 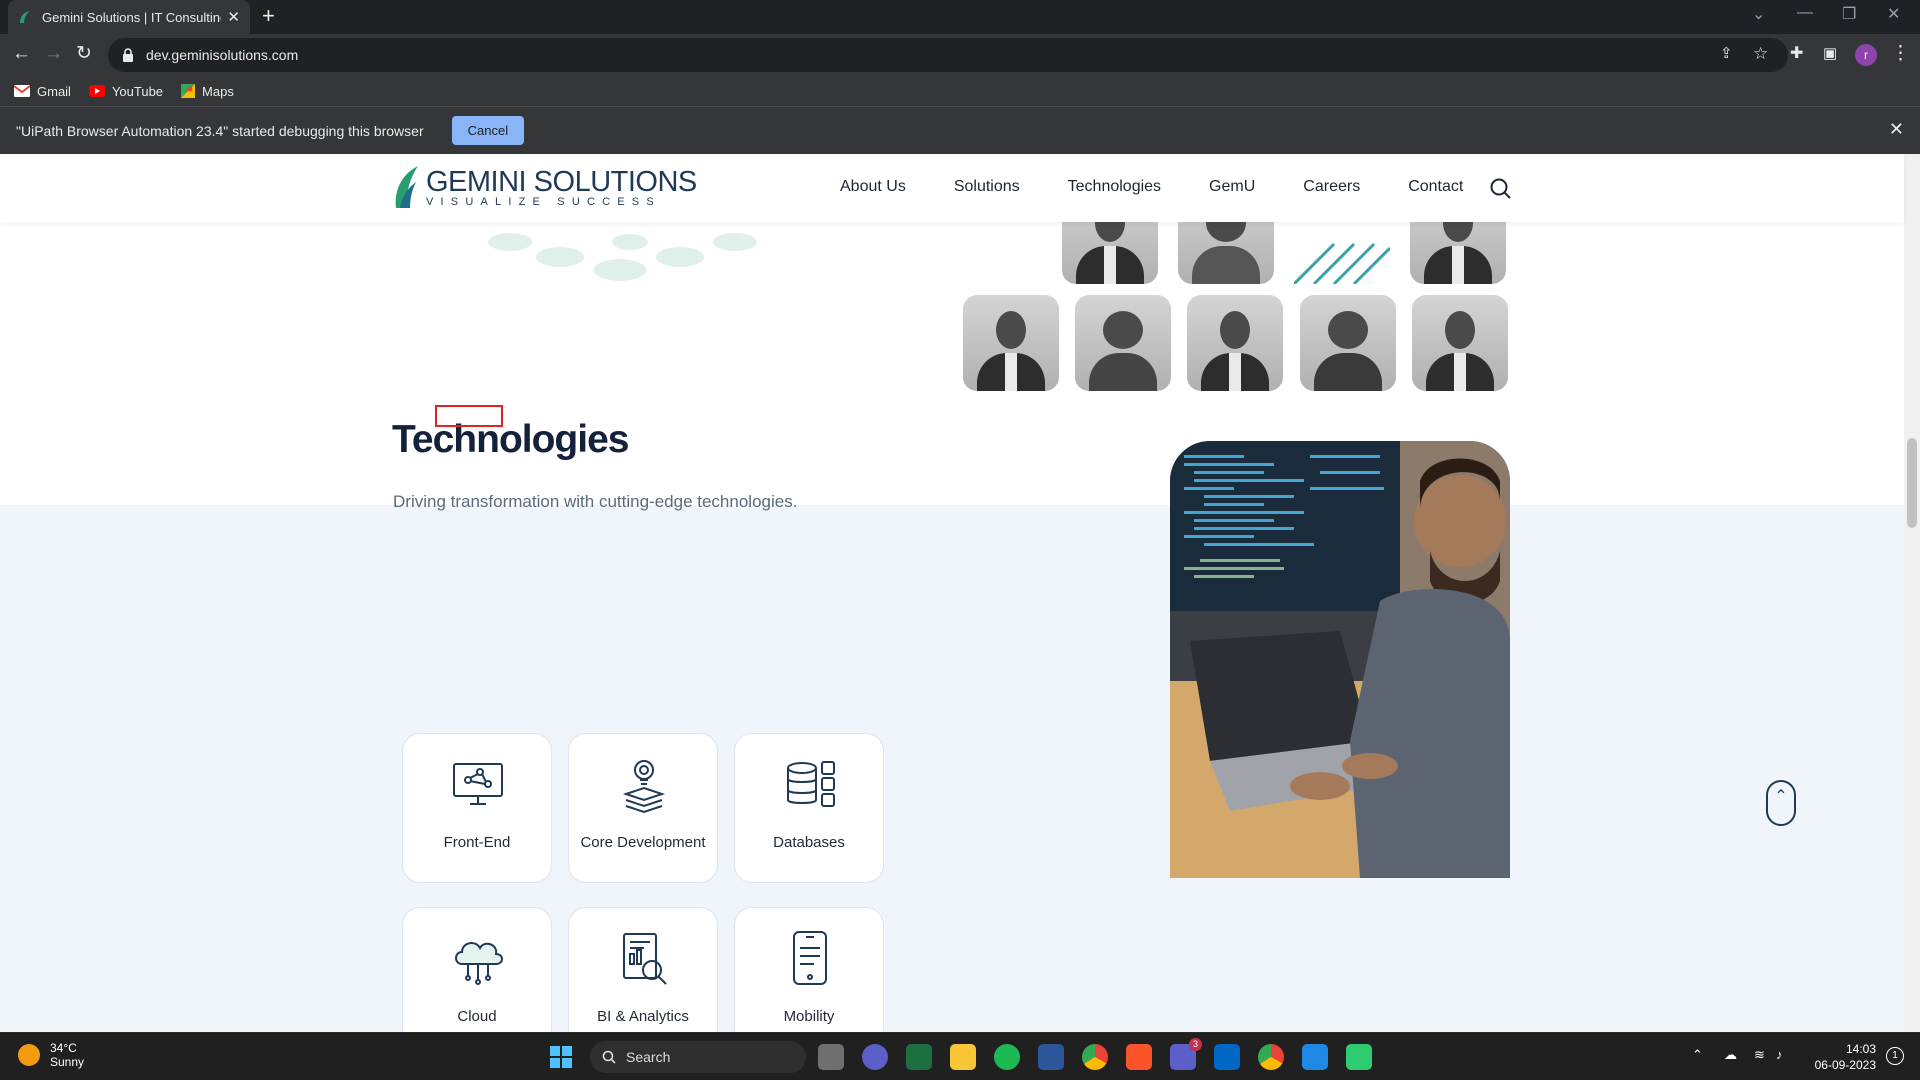 What do you see at coordinates (1315, 1057) in the screenshot?
I see `app-icon` at bounding box center [1315, 1057].